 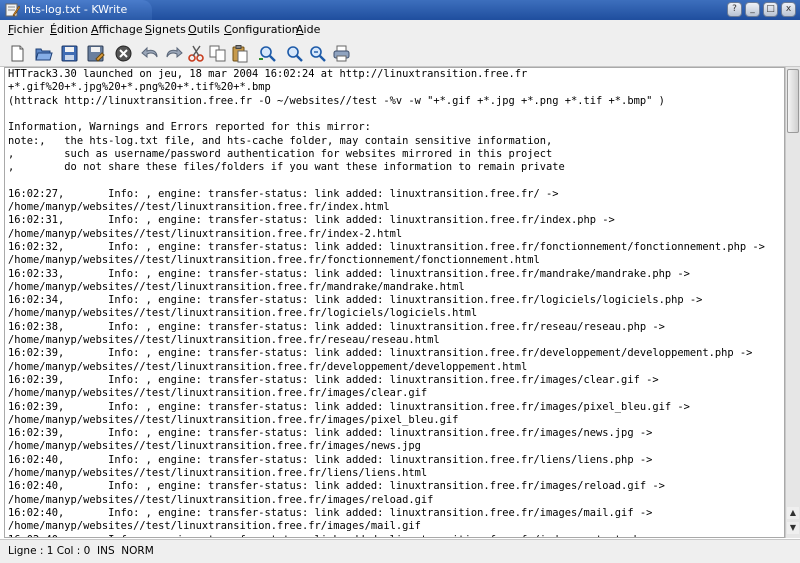 What do you see at coordinates (148, 29) in the screenshot?
I see `menu-accel: S` at bounding box center [148, 29].